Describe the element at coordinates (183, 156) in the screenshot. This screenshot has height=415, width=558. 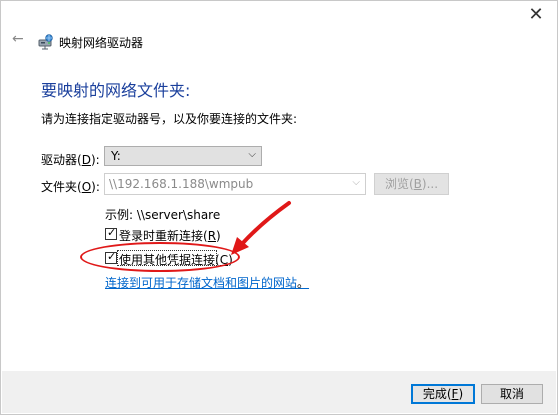
I see `drive-letter-select: Y: ⌵` at that location.